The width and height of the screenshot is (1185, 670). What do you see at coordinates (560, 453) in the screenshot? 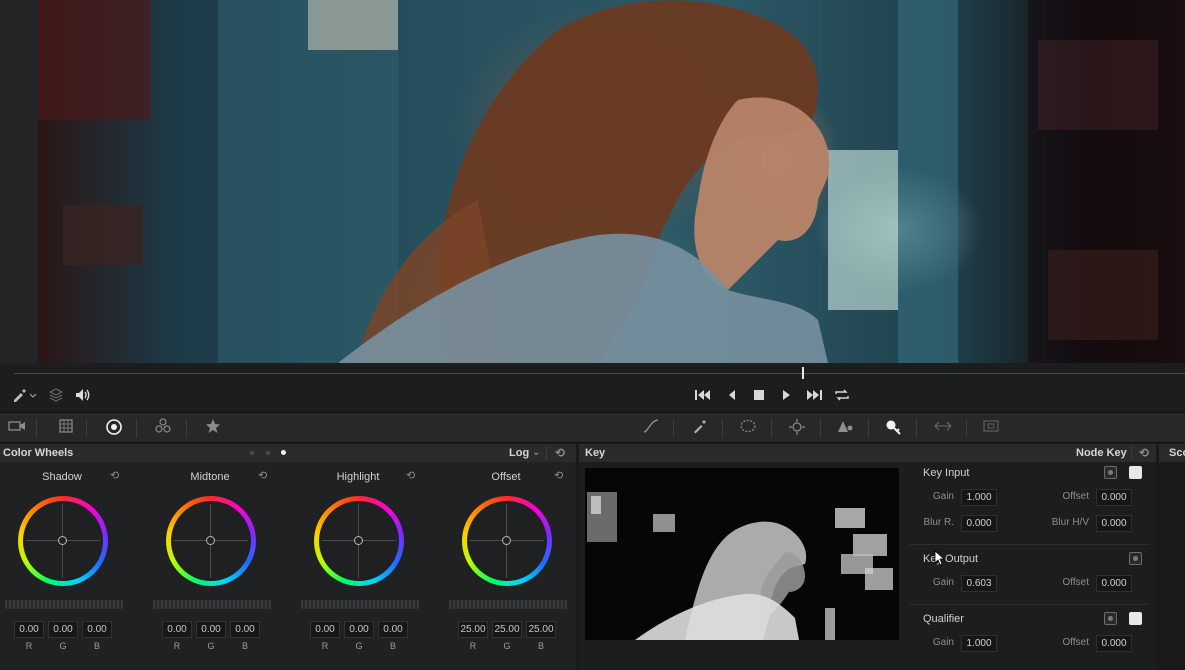
I see `reset-all-icon: ⟲` at bounding box center [560, 453].